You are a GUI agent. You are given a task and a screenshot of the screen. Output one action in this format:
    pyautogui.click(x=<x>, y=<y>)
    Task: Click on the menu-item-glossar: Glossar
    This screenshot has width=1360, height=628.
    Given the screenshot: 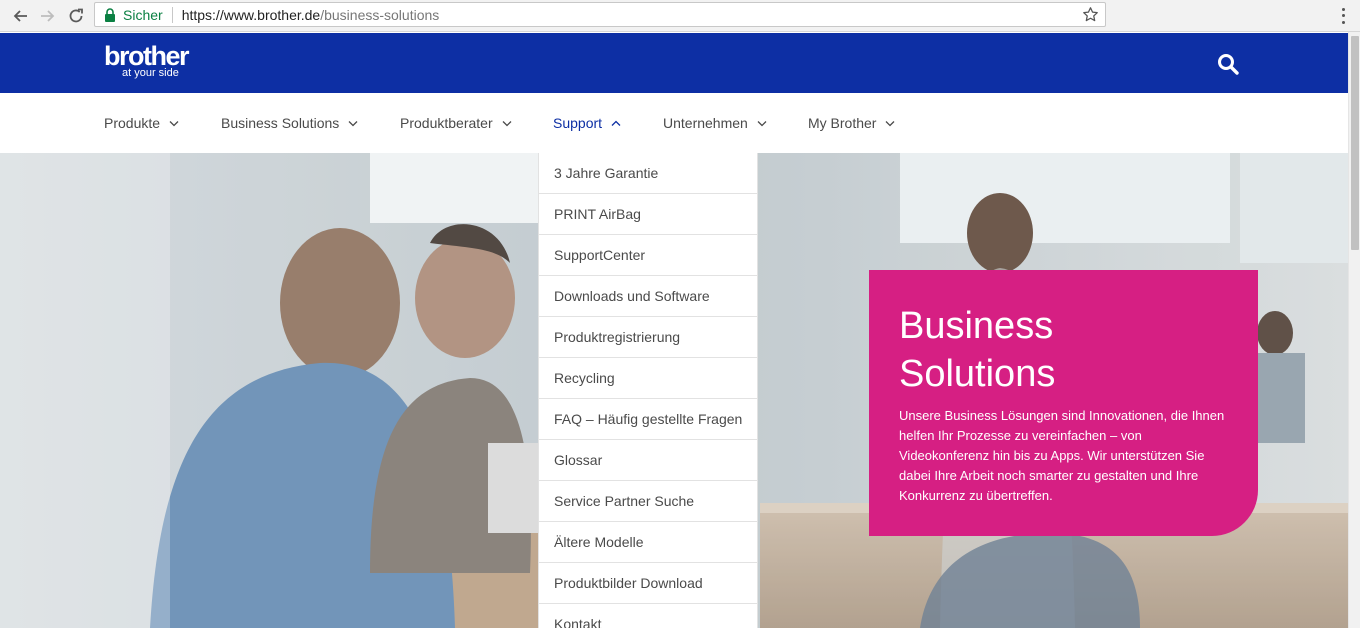 What is the action you would take?
    pyautogui.click(x=648, y=460)
    